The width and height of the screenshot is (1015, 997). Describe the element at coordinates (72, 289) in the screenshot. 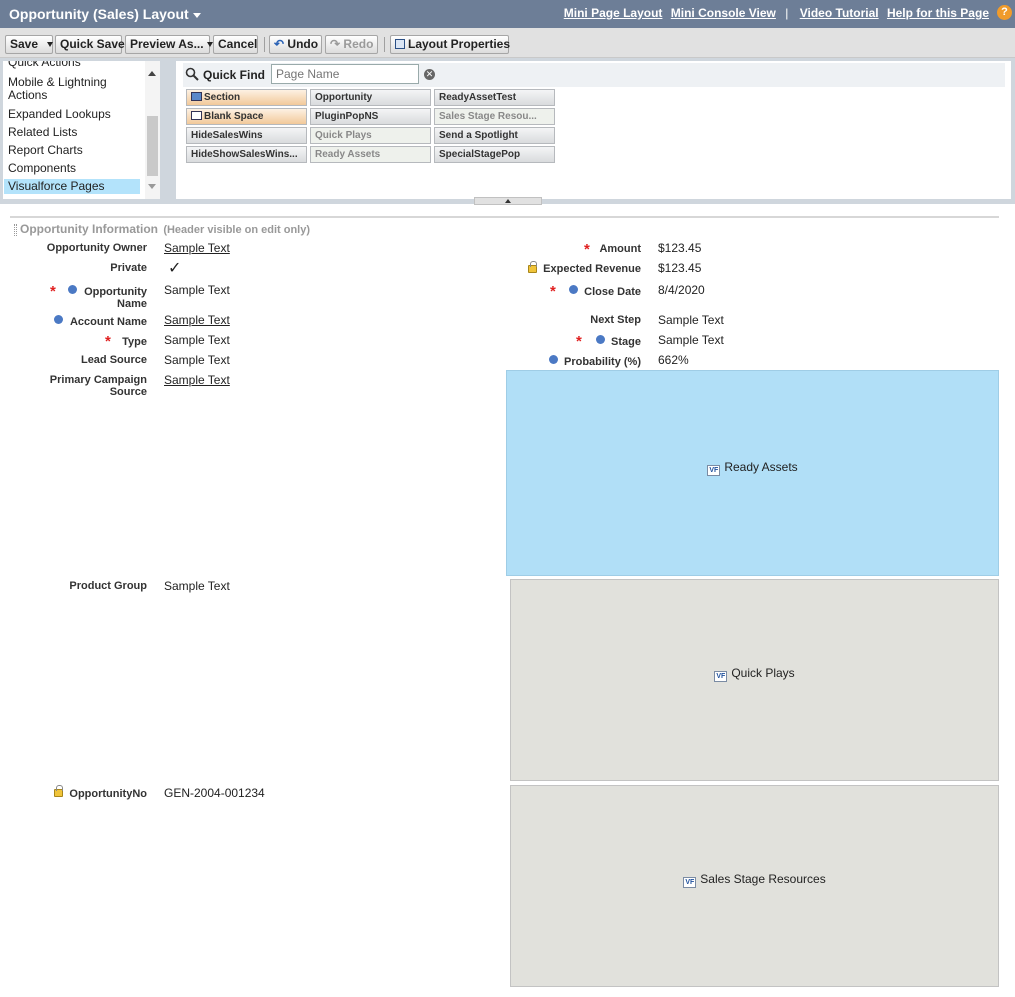

I see `dot-icon` at that location.